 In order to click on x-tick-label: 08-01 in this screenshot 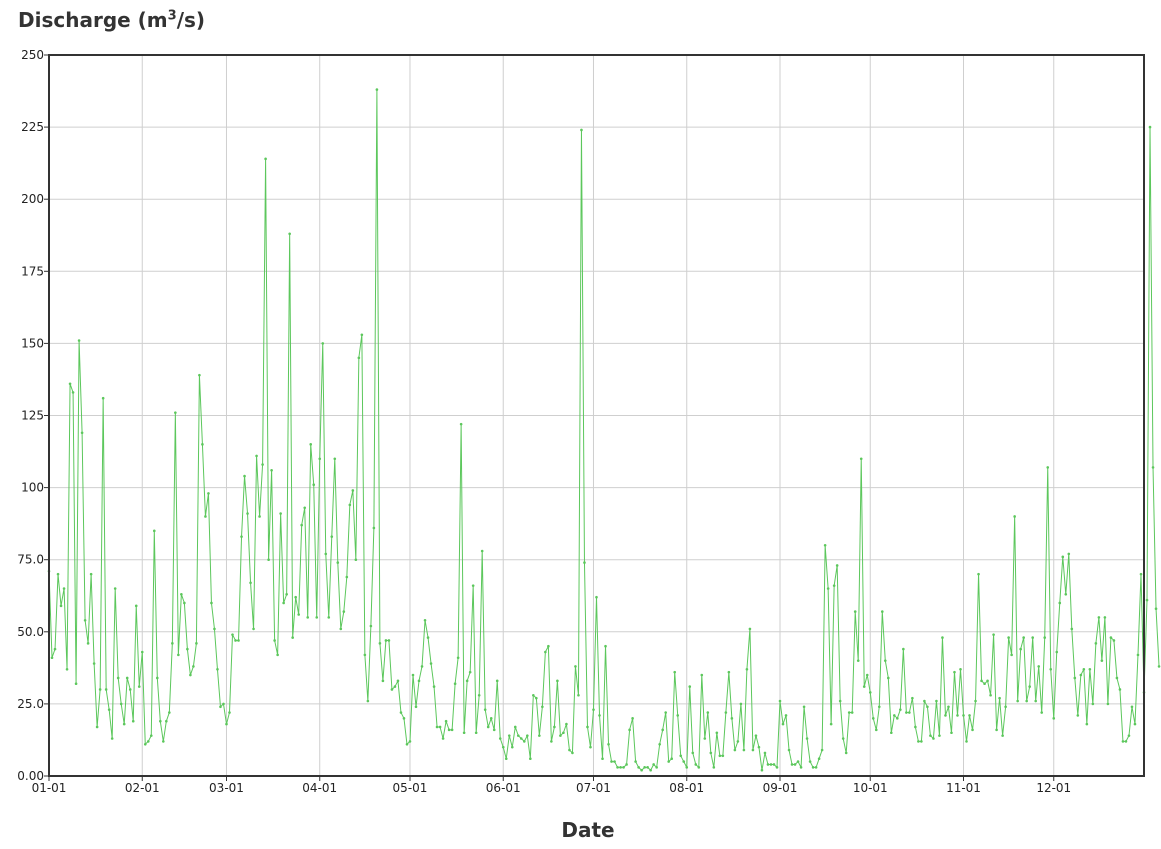, I will do `click(686, 788)`.